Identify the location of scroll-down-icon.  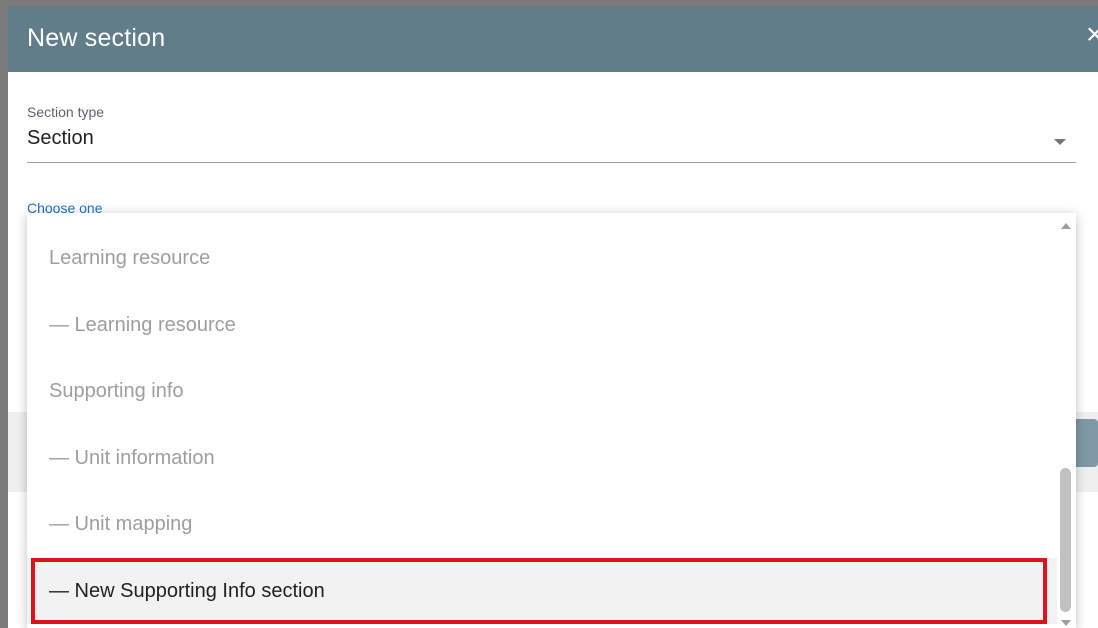
(1066, 623).